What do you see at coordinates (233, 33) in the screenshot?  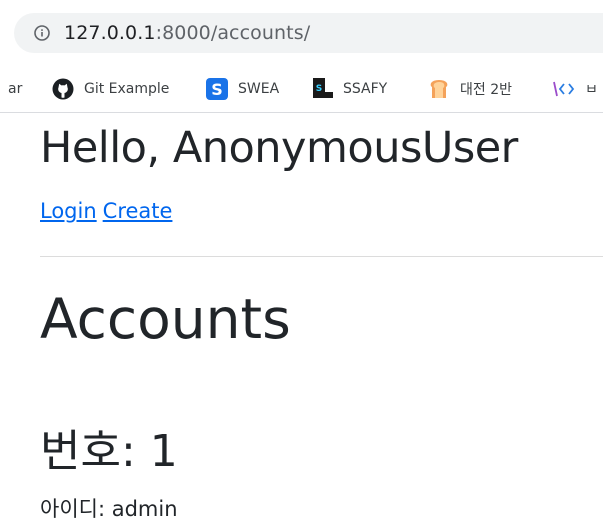 I see `url-path: :8000/accounts/` at bounding box center [233, 33].